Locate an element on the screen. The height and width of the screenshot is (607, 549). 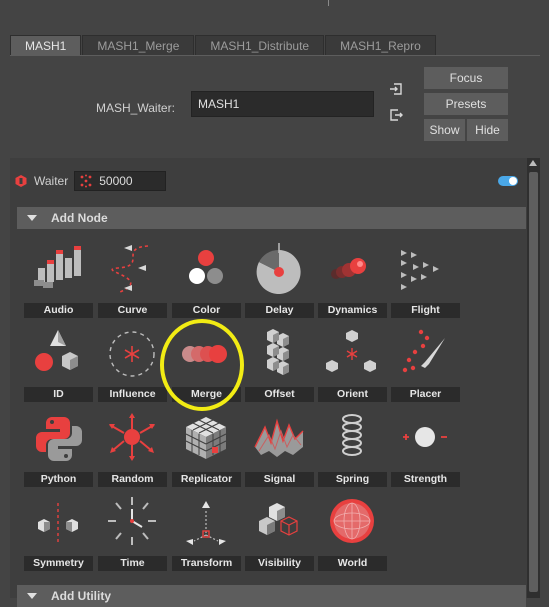
waiter-enable-toggle is located at coordinates (508, 181).